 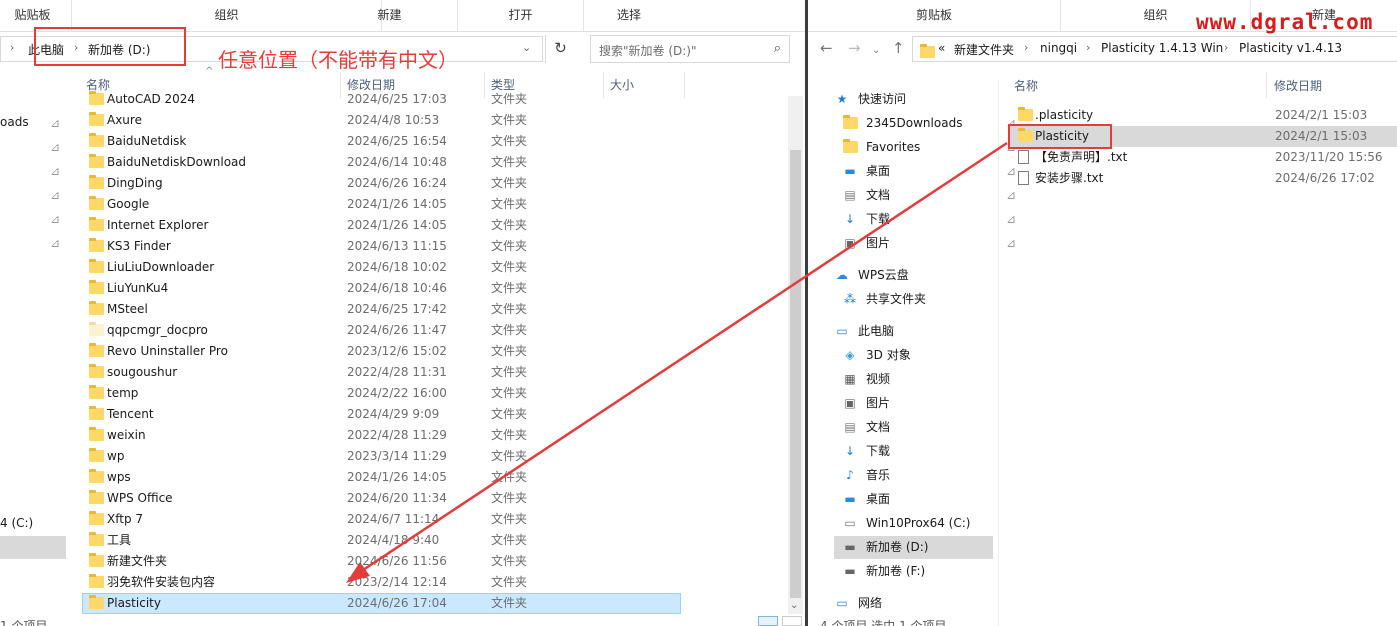 I want to click on file-row: LiuLiuDownloader 2024/6/18 10:02 文件夹, so click(x=383, y=267).